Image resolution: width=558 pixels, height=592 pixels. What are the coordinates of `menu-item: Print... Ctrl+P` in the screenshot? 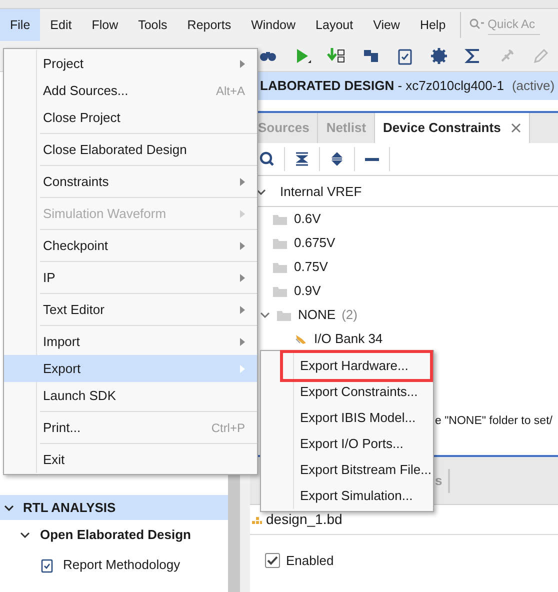 It's located at (130, 427).